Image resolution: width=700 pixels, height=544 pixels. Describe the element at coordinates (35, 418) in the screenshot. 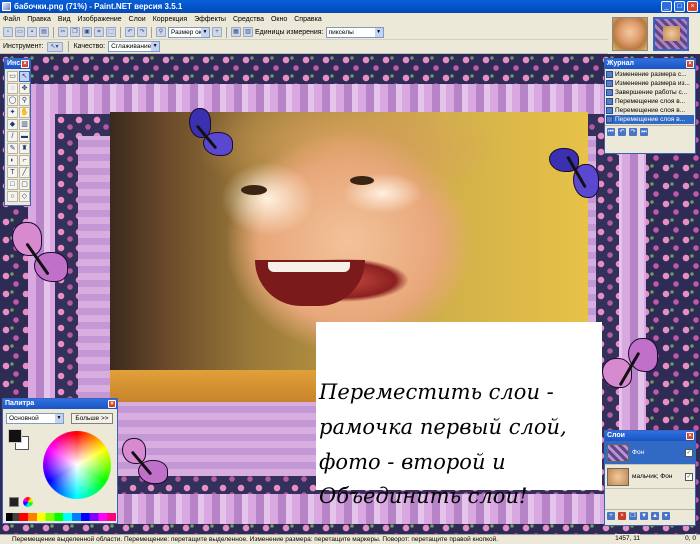

I see `palette-mode-combo: Основной ▼` at that location.